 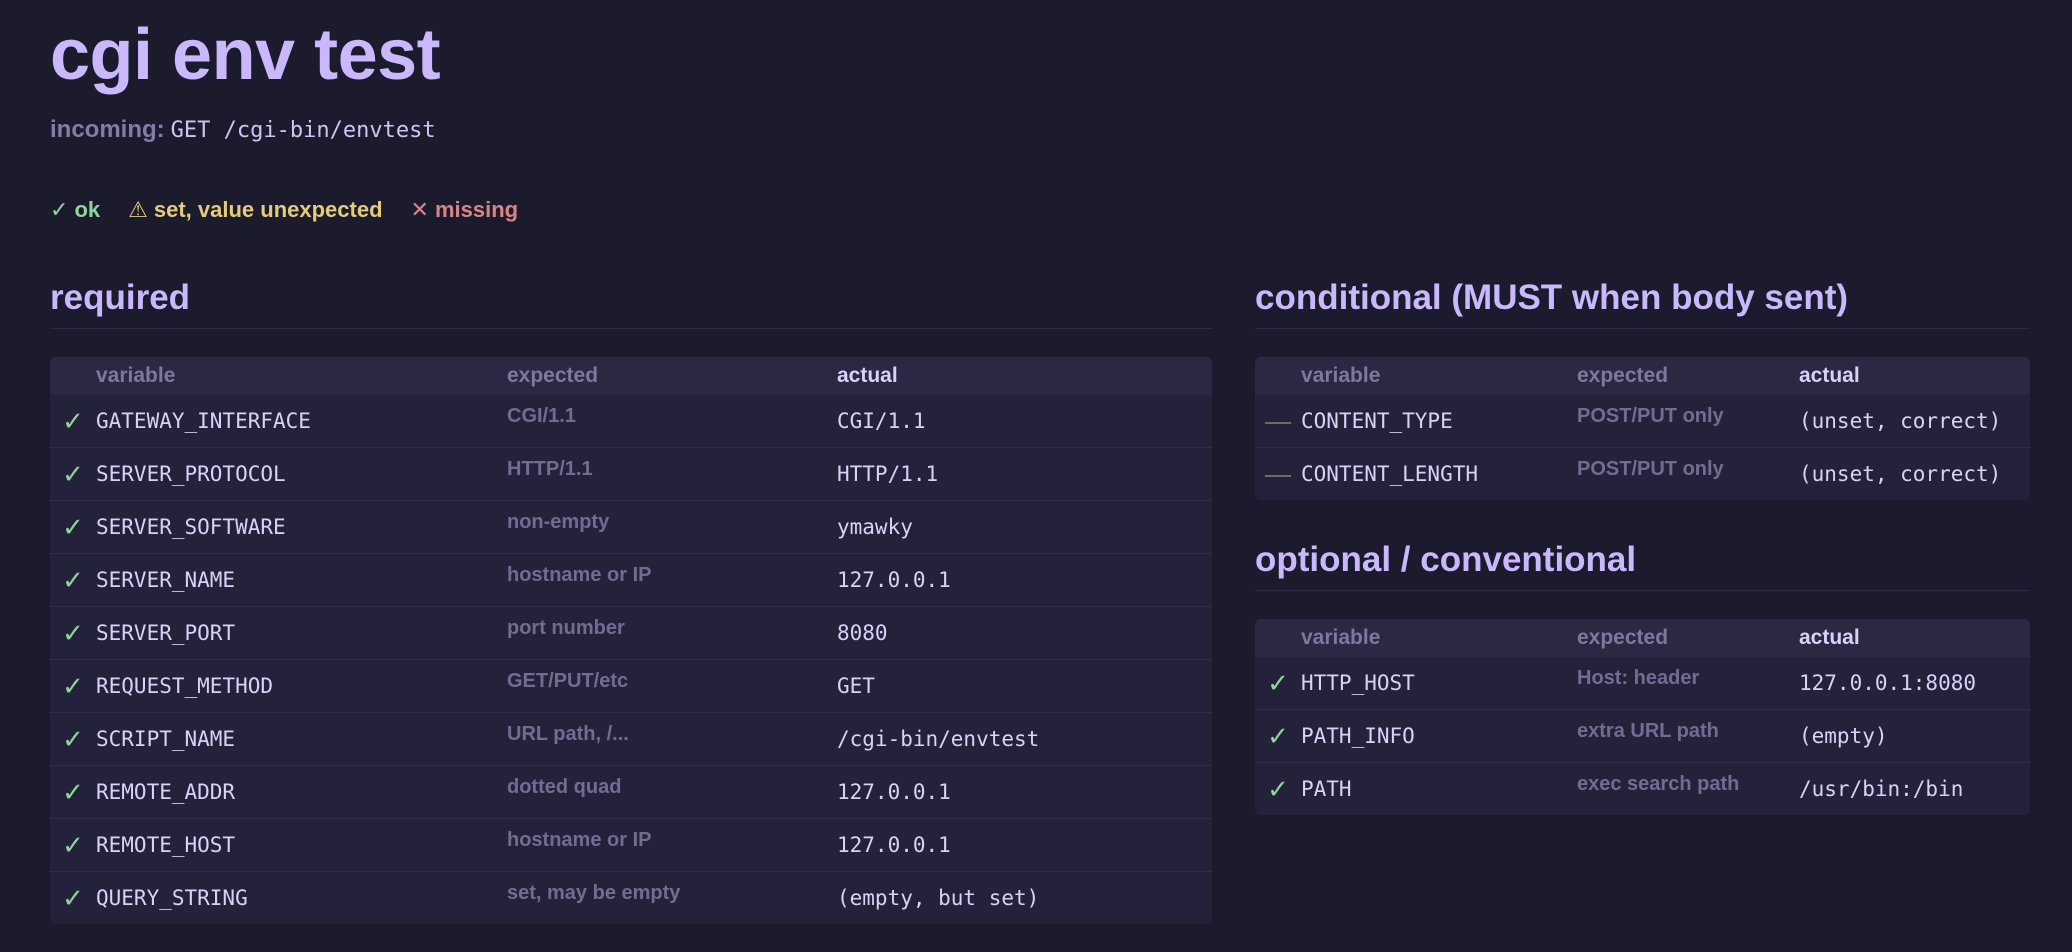 I want to click on cell-expected: POST/PUT only, so click(x=1650, y=469).